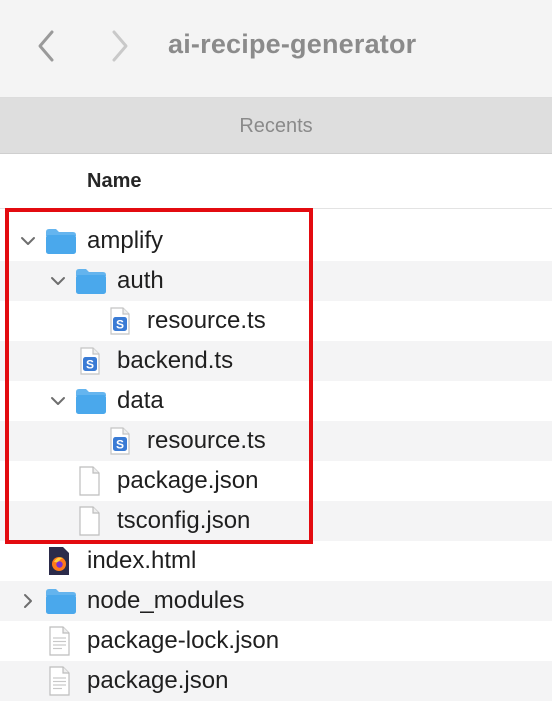  Describe the element at coordinates (276, 281) in the screenshot. I see `list-item: auth` at that location.